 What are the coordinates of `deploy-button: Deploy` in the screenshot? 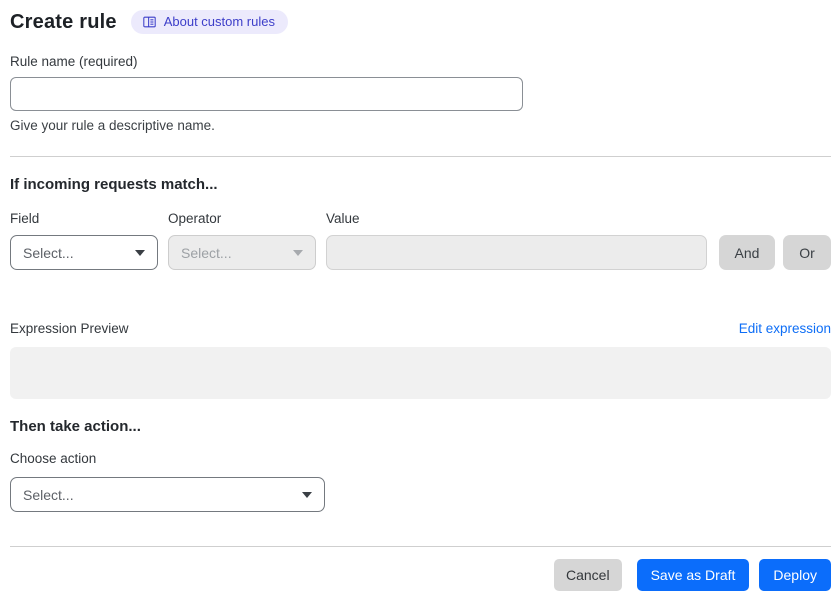 It's located at (795, 575).